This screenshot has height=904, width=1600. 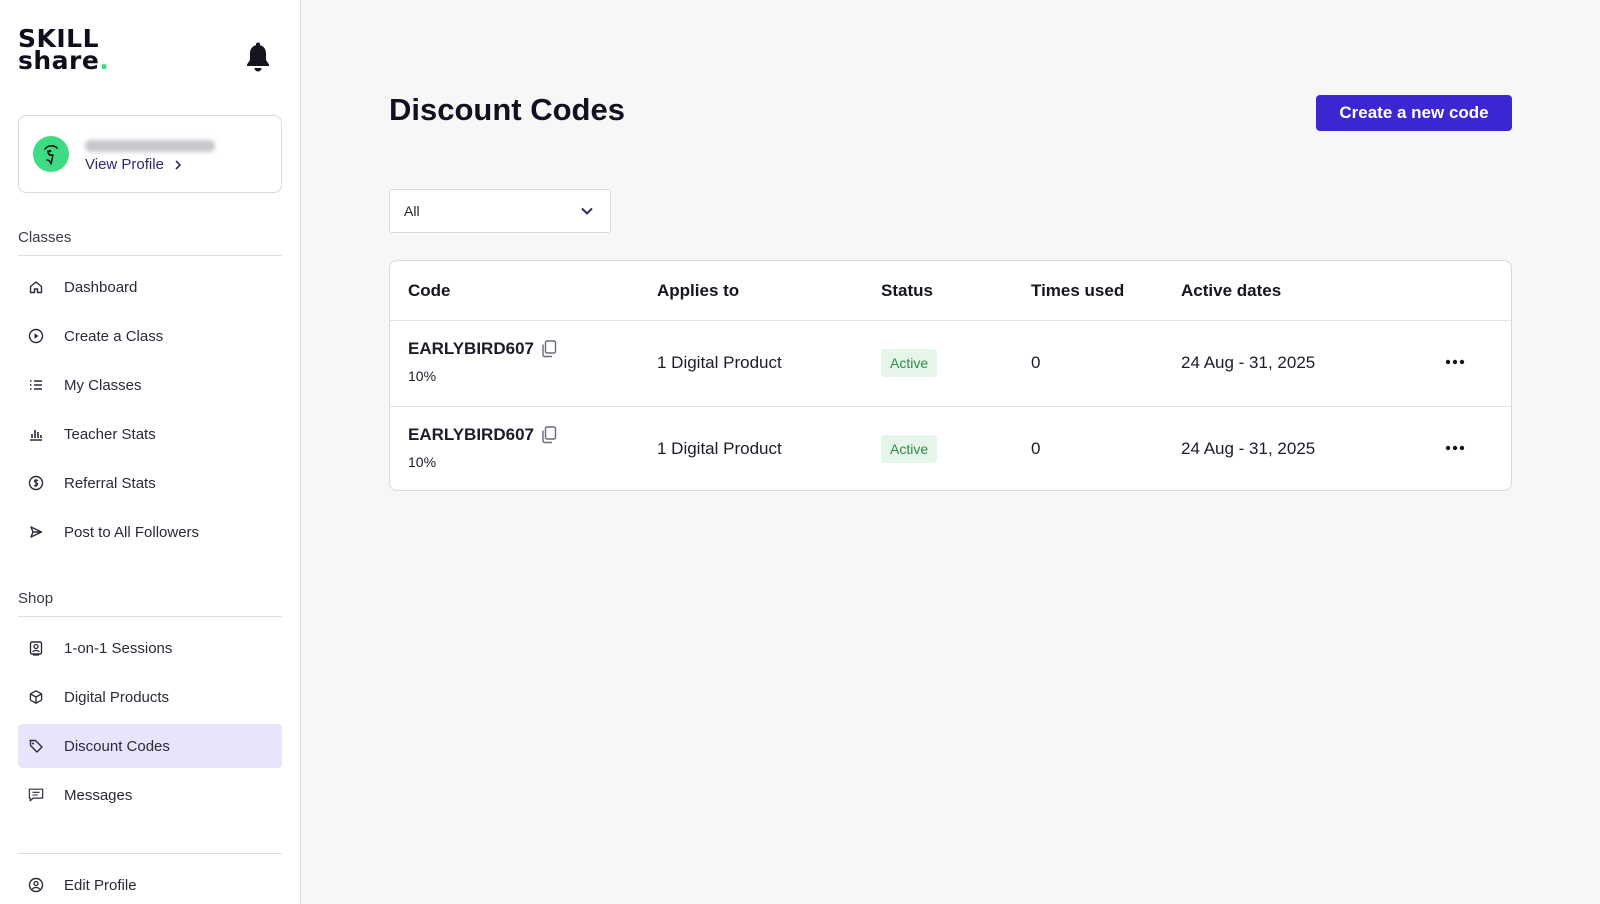 What do you see at coordinates (124, 164) in the screenshot?
I see `view-profile-label: View Profile` at bounding box center [124, 164].